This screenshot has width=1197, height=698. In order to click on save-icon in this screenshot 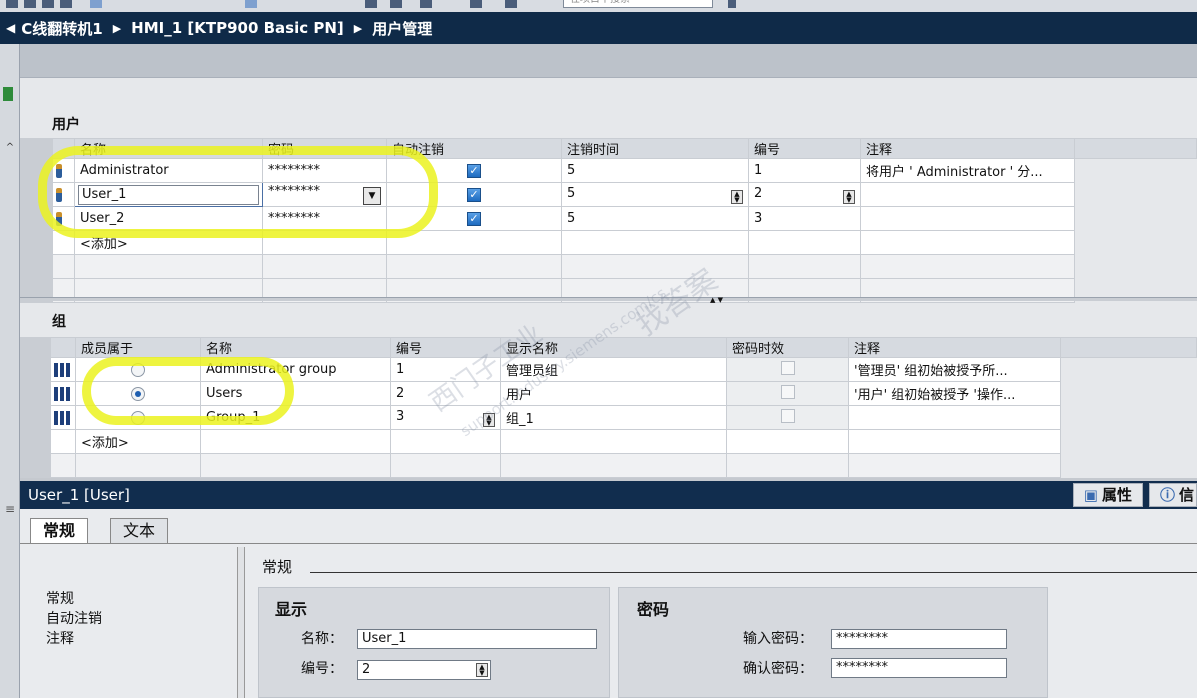, I will do `click(12, 4)`.